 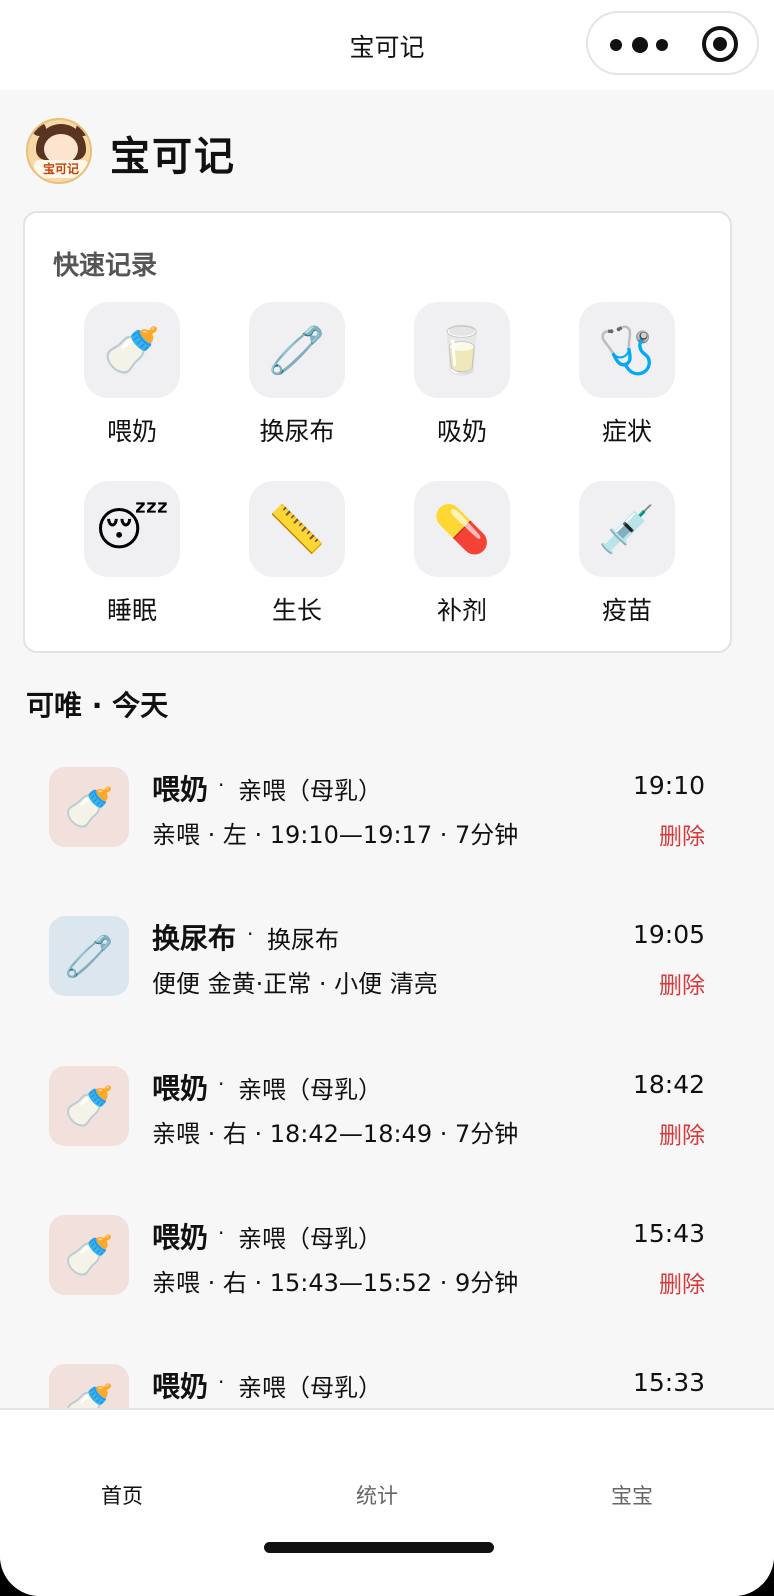 I want to click on app-header: 宝可记 宝可记, so click(x=376, y=151).